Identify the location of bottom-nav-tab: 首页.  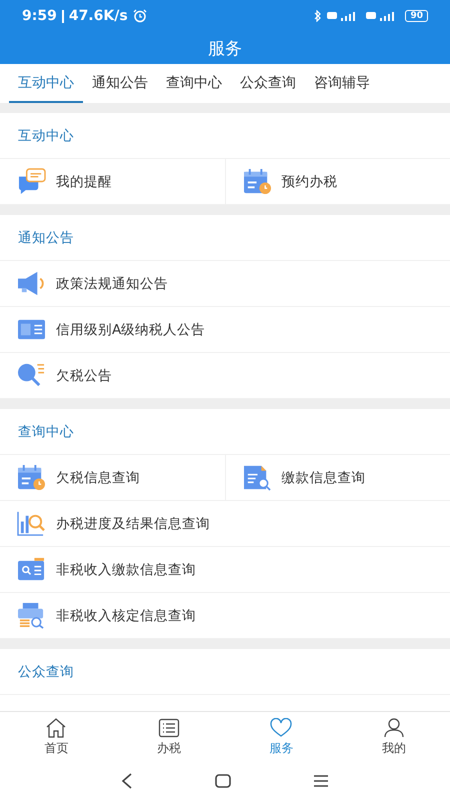
(56, 737).